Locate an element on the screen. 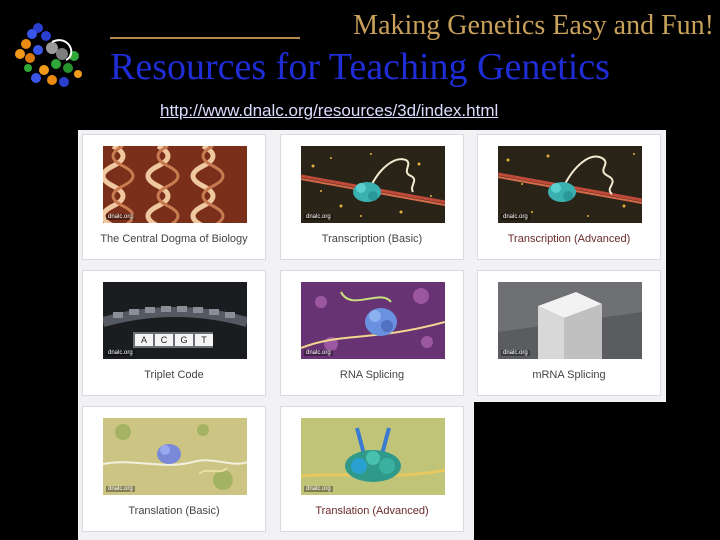  tagline: Making Genetics Easy and Fun! is located at coordinates (533, 25).